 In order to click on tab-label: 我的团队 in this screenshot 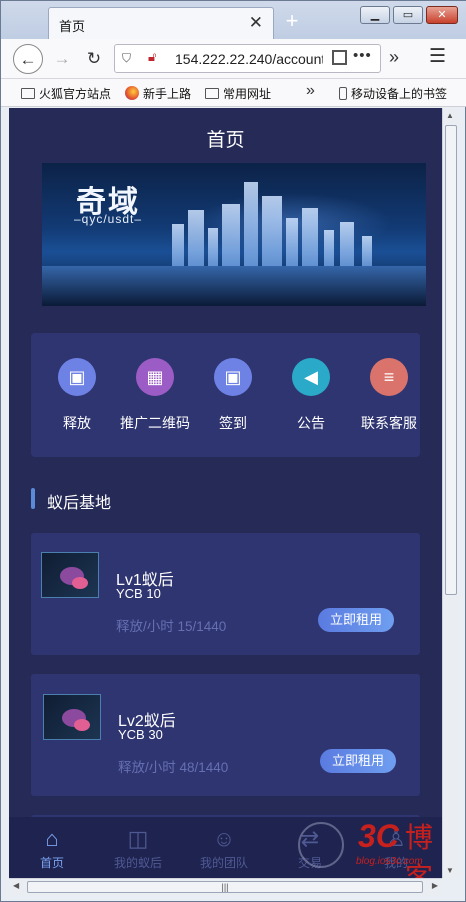, I will do `click(223, 863)`.